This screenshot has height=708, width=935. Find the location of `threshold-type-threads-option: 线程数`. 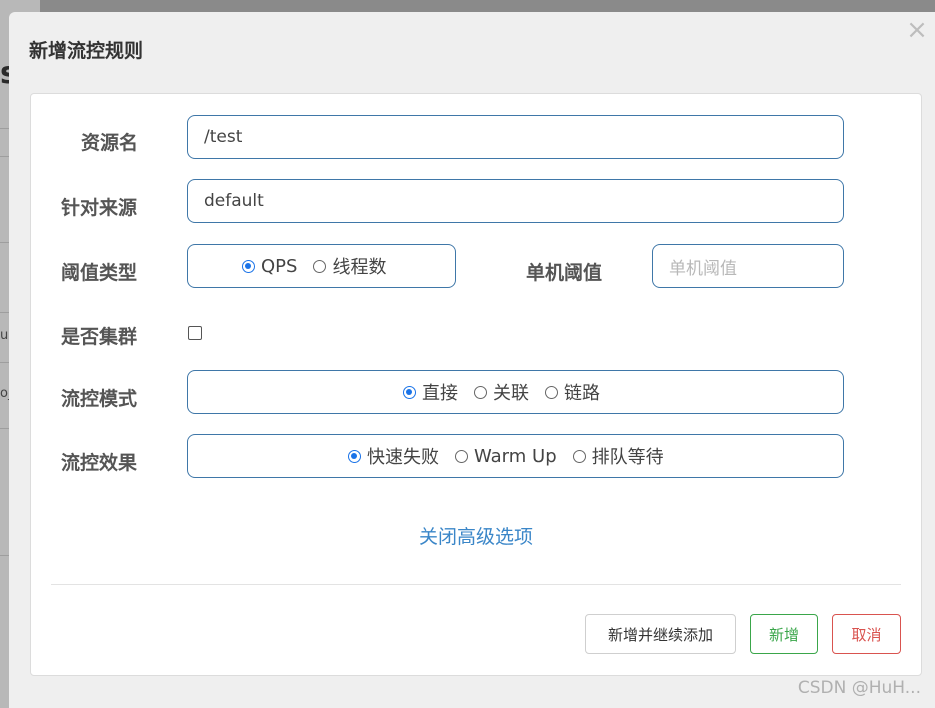

threshold-type-threads-option: 线程数 is located at coordinates (349, 266).